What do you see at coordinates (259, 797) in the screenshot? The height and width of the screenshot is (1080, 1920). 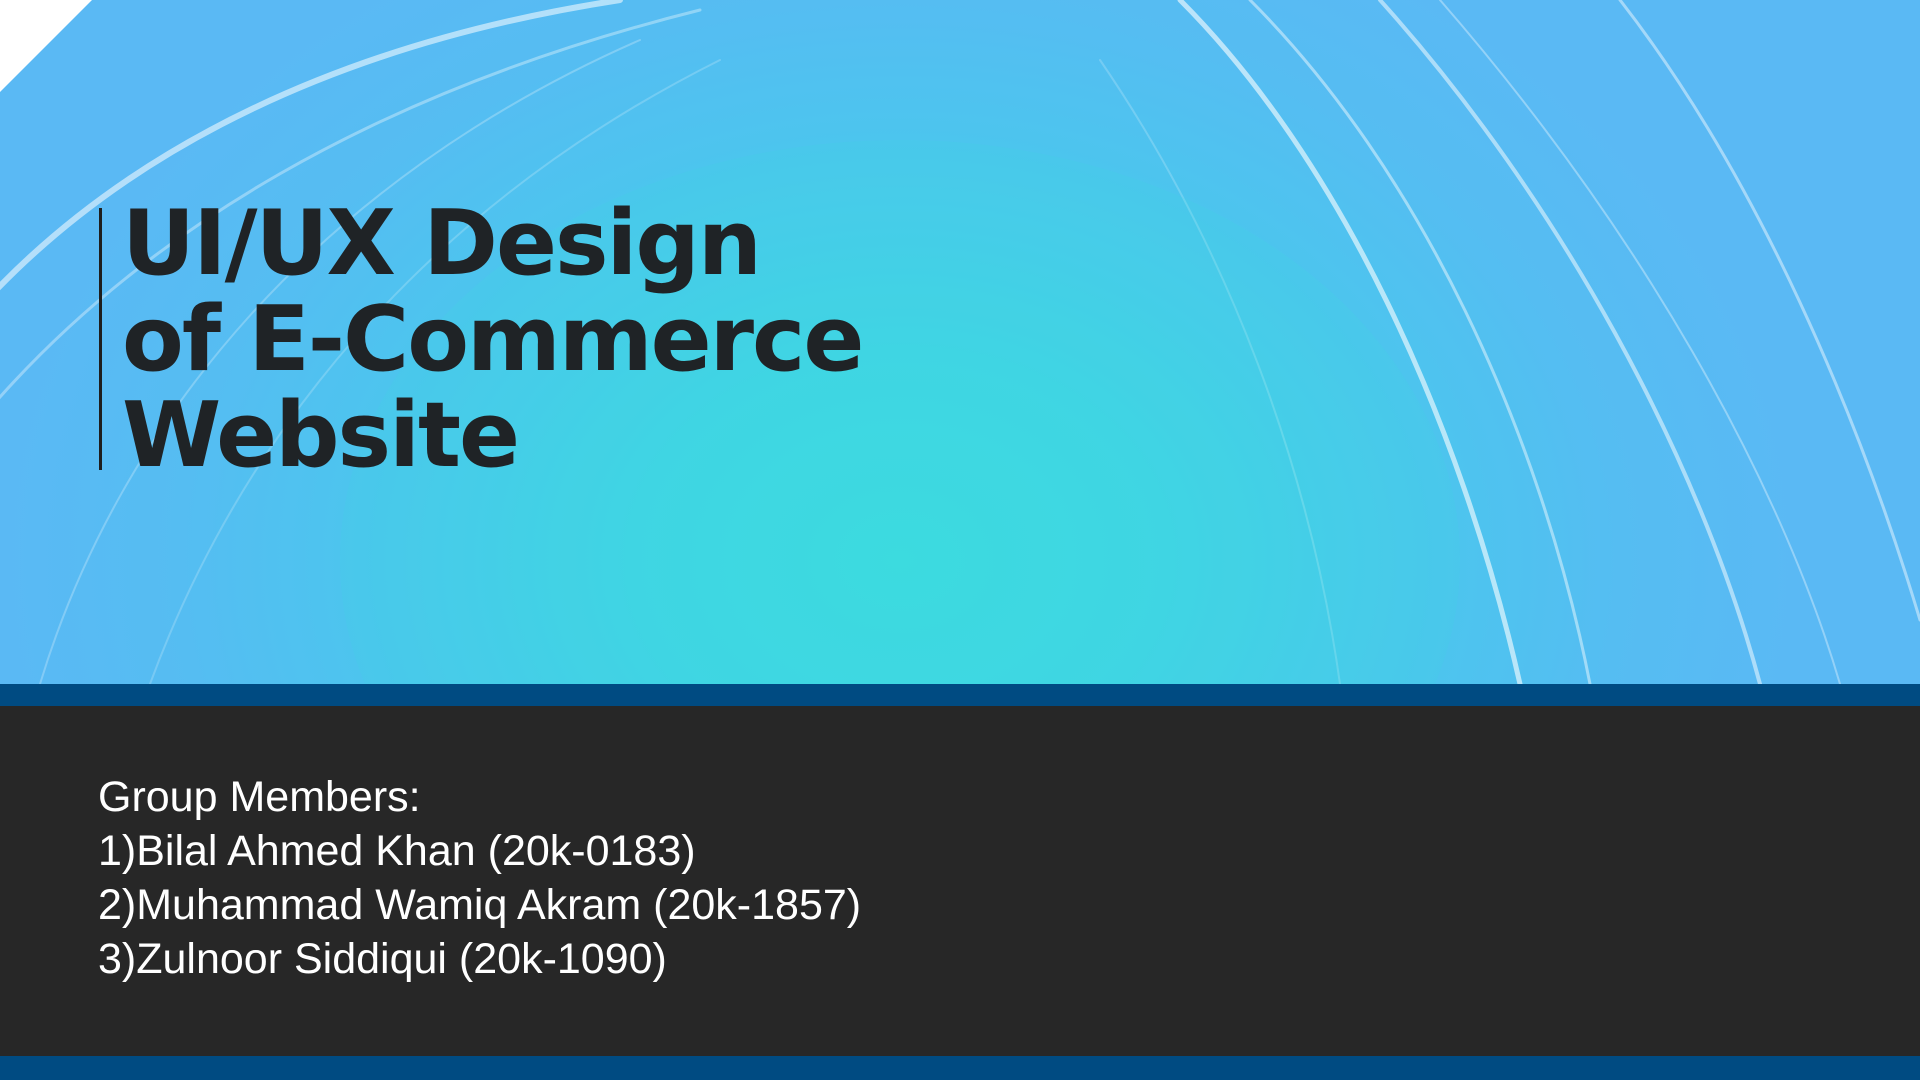 I see `members-heading: Group Members:` at bounding box center [259, 797].